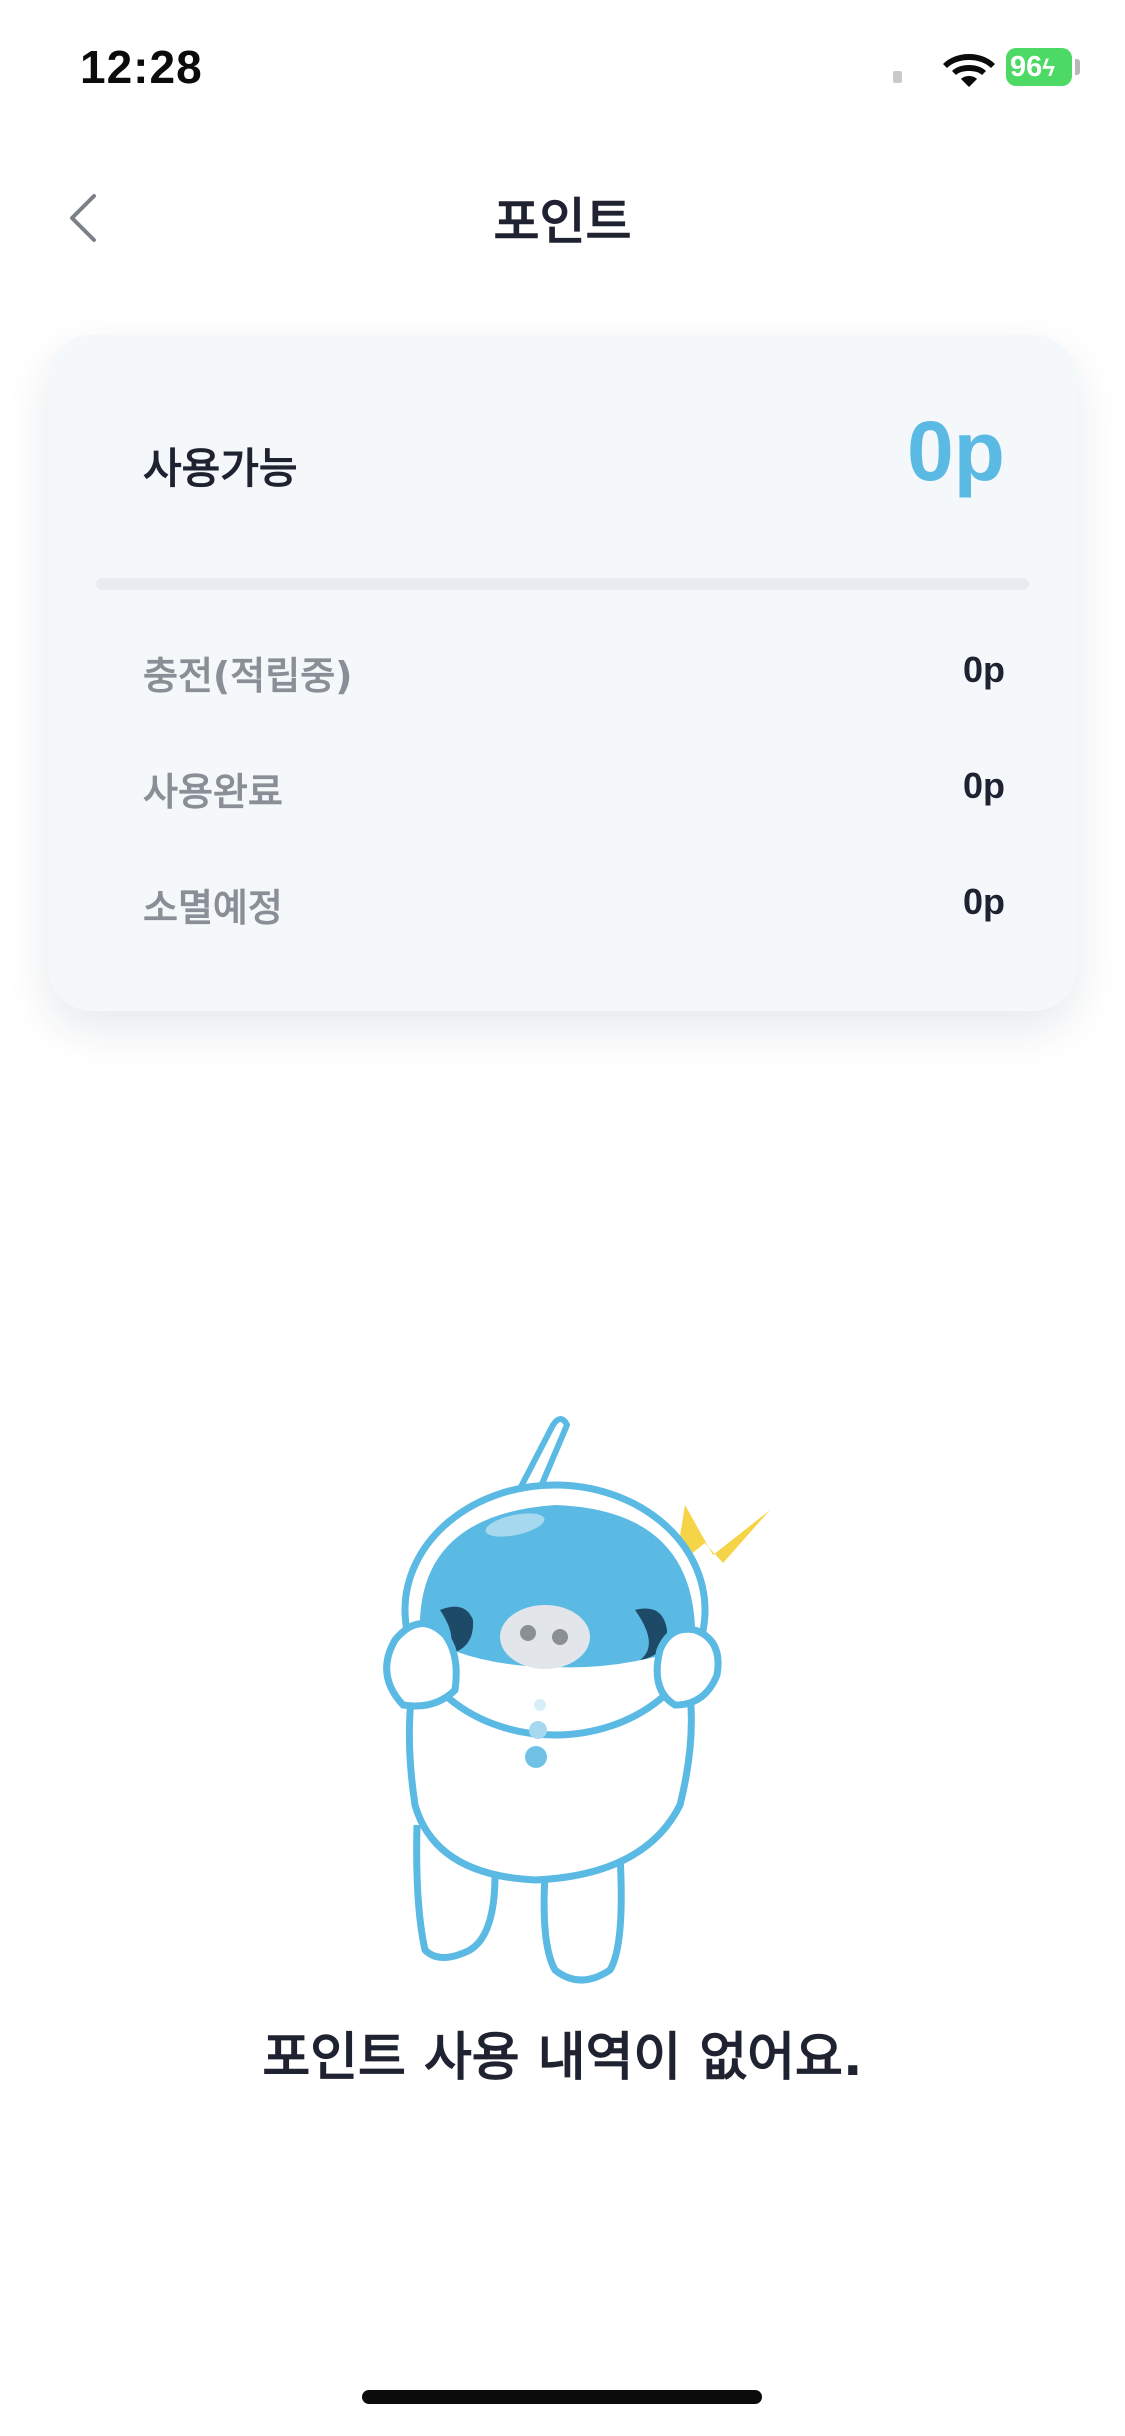 The image size is (1125, 2436). Describe the element at coordinates (955, 451) in the screenshot. I see `available-points-value: 0p` at that location.